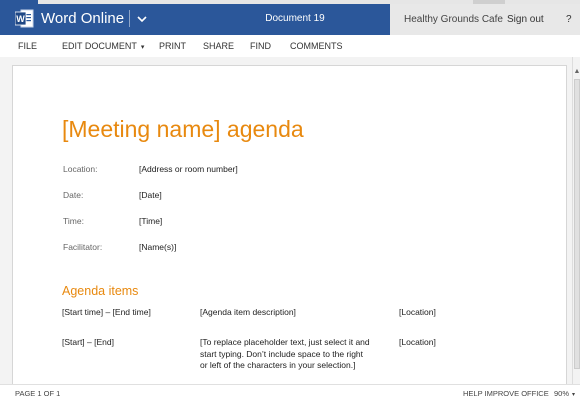  Describe the element at coordinates (506, 393) in the screenshot. I see `help-improve-office-link: HELP IMPROVE OFFICE` at that location.